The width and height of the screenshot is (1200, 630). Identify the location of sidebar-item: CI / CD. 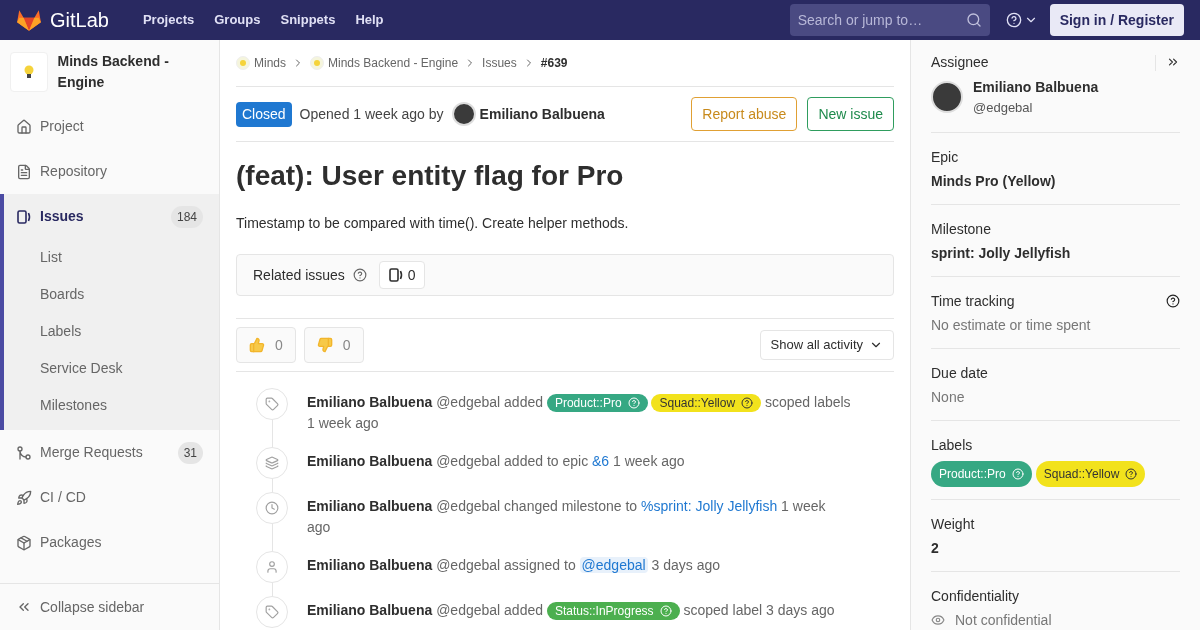
(109, 497).